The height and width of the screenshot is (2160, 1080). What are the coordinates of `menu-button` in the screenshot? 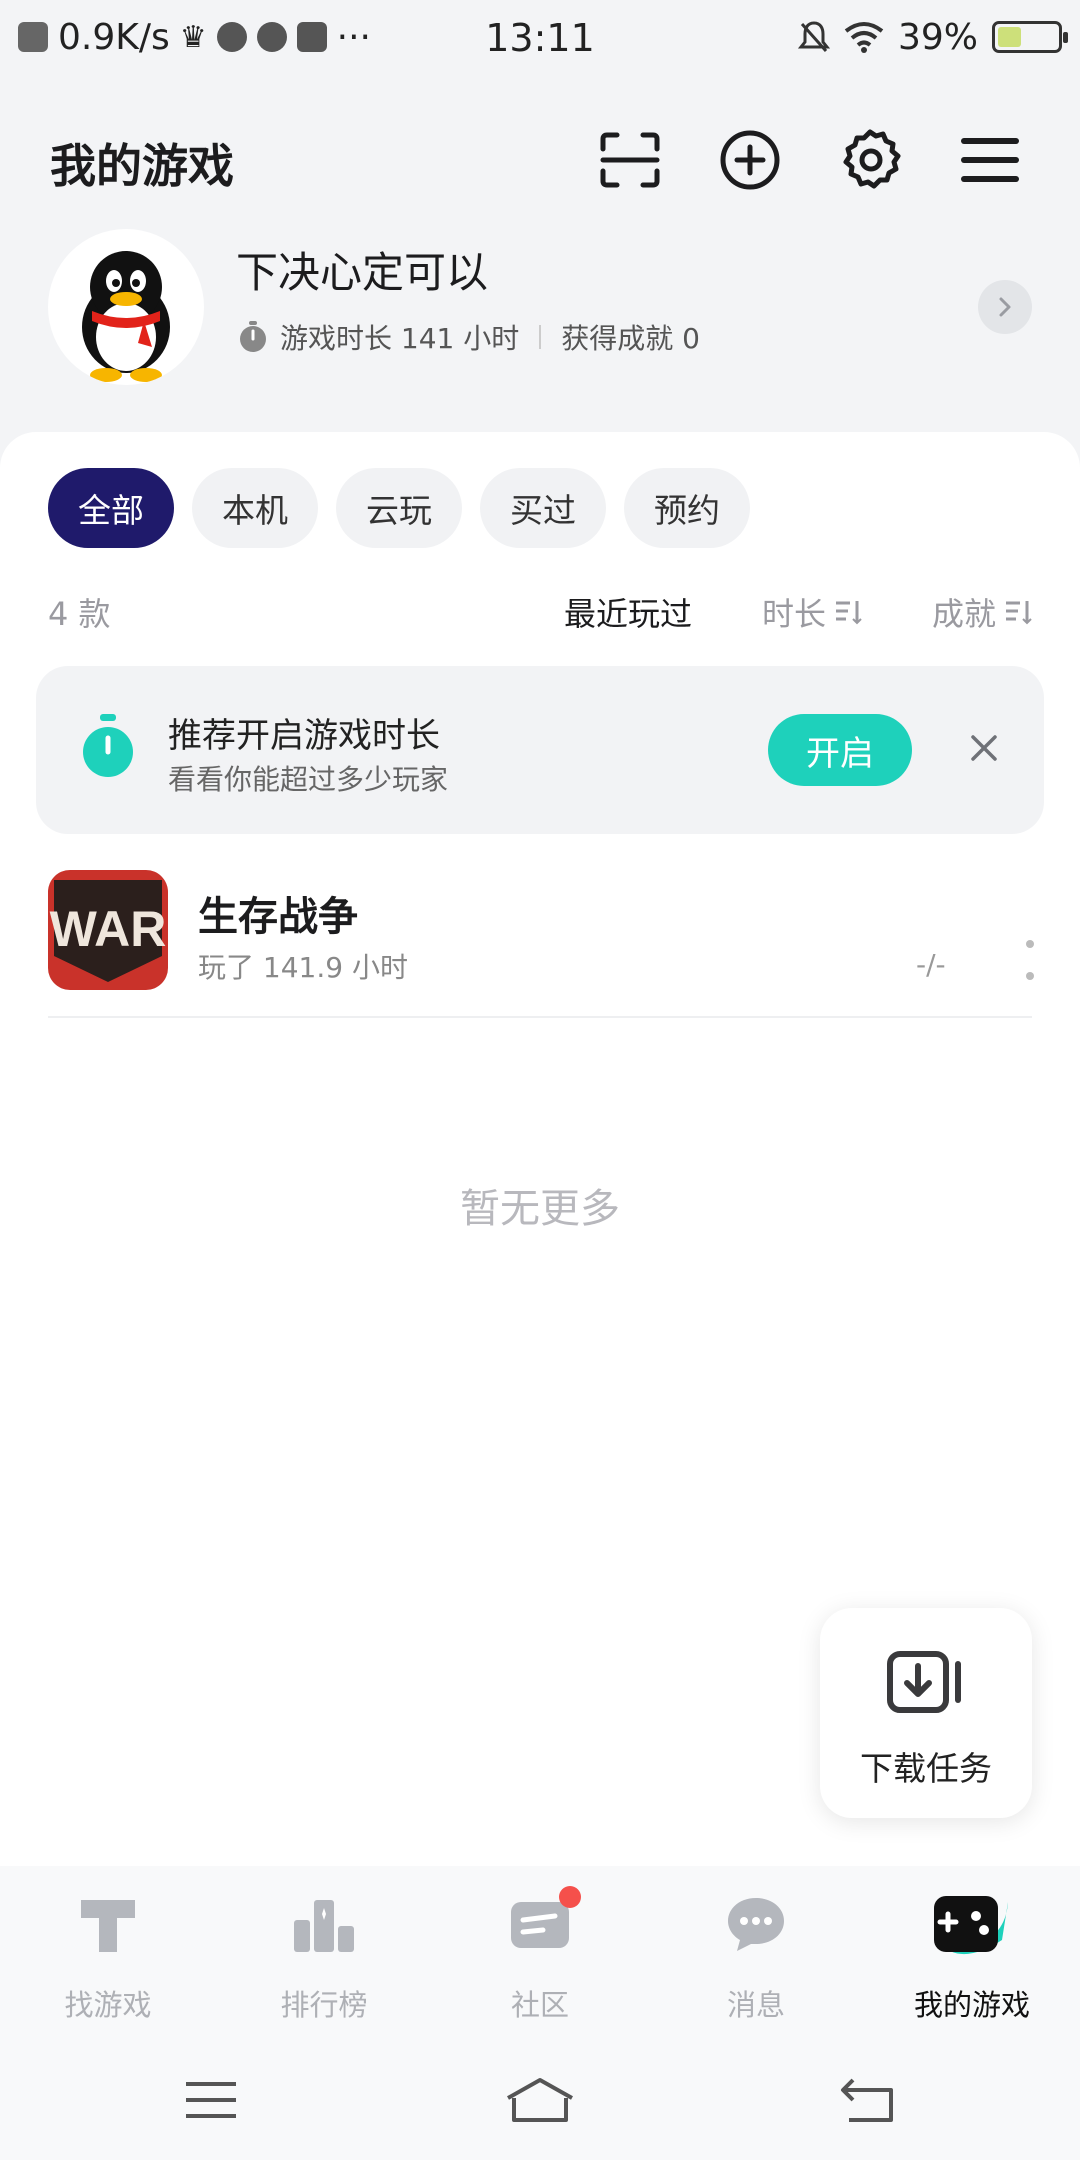 It's located at (990, 160).